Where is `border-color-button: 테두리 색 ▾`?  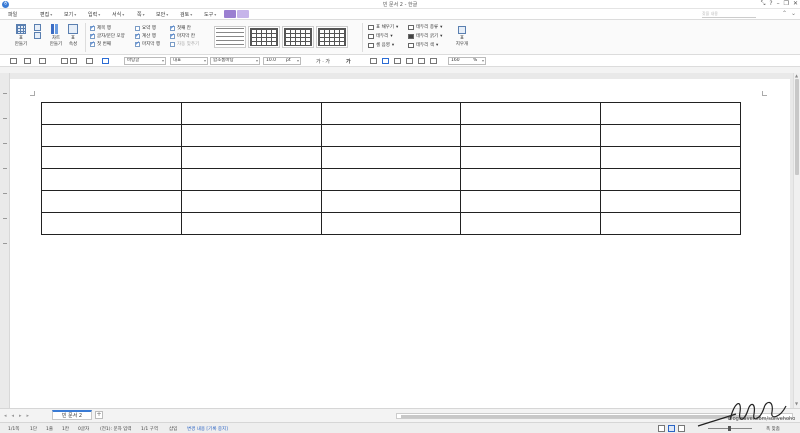 border-color-button: 테두리 색 ▾ is located at coordinates (423, 45).